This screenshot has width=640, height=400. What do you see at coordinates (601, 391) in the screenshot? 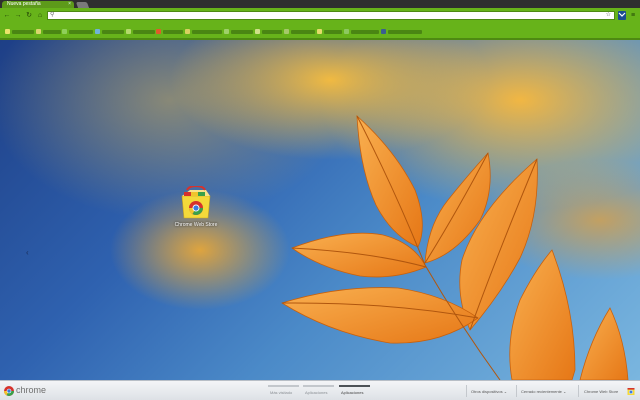
I see `webstore-link: Chrome Web Store` at bounding box center [601, 391].